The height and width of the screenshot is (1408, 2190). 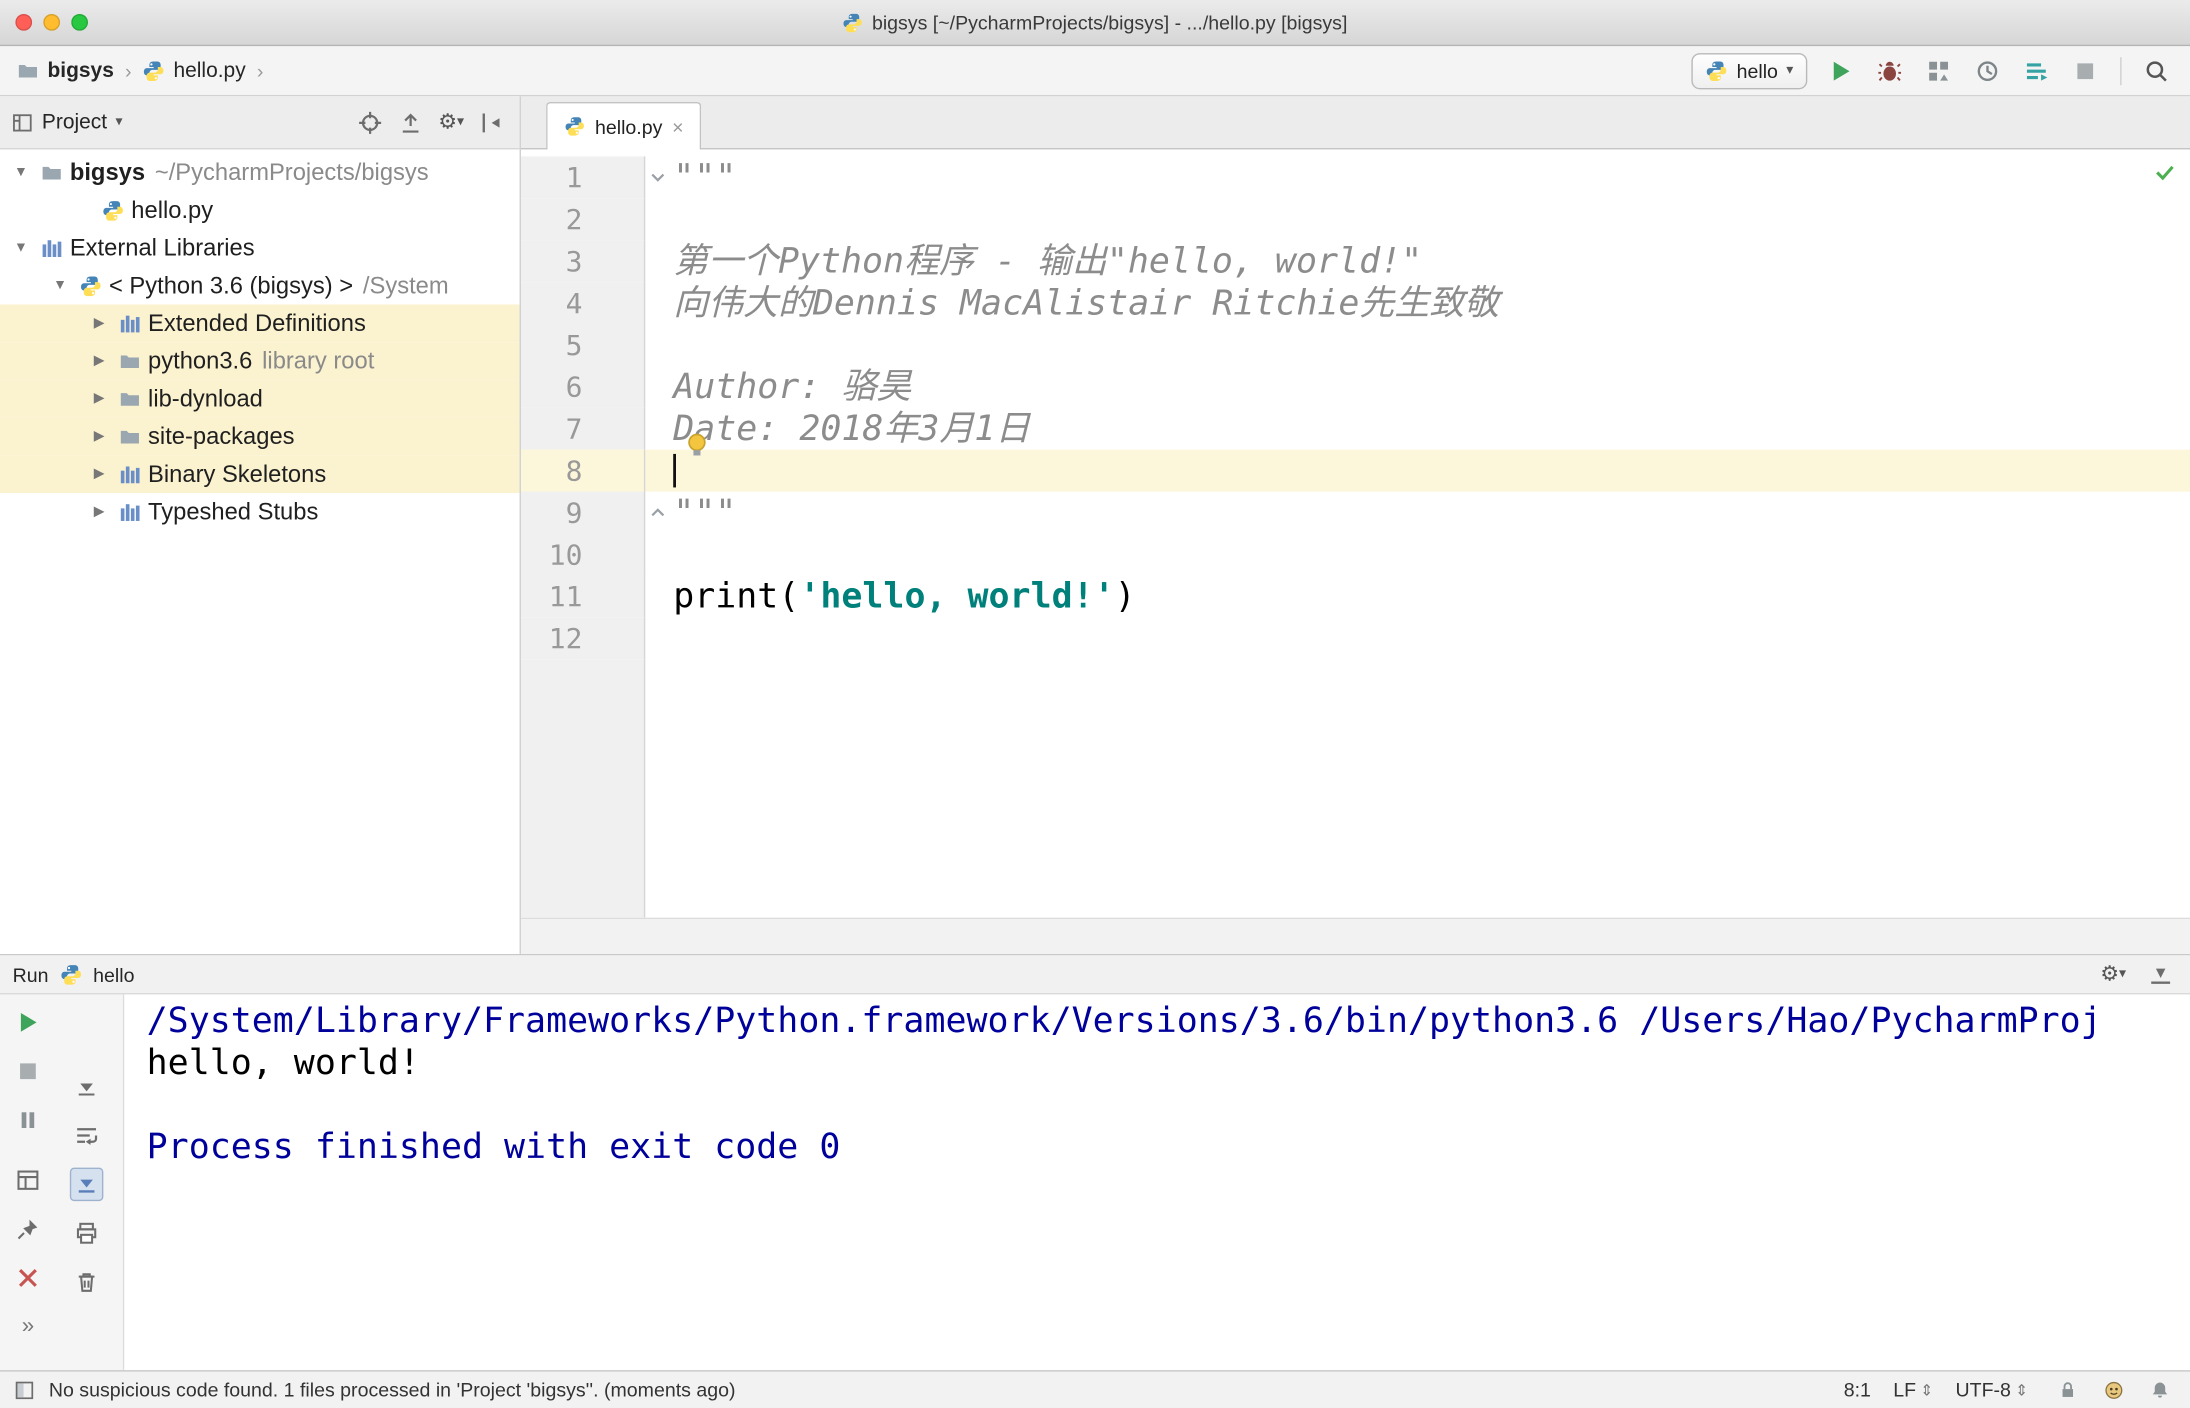 What do you see at coordinates (260, 286) in the screenshot?
I see `tree-item-python-3-6-bigsys: ▼ < Python 3.6 (bigsys) > /System` at bounding box center [260, 286].